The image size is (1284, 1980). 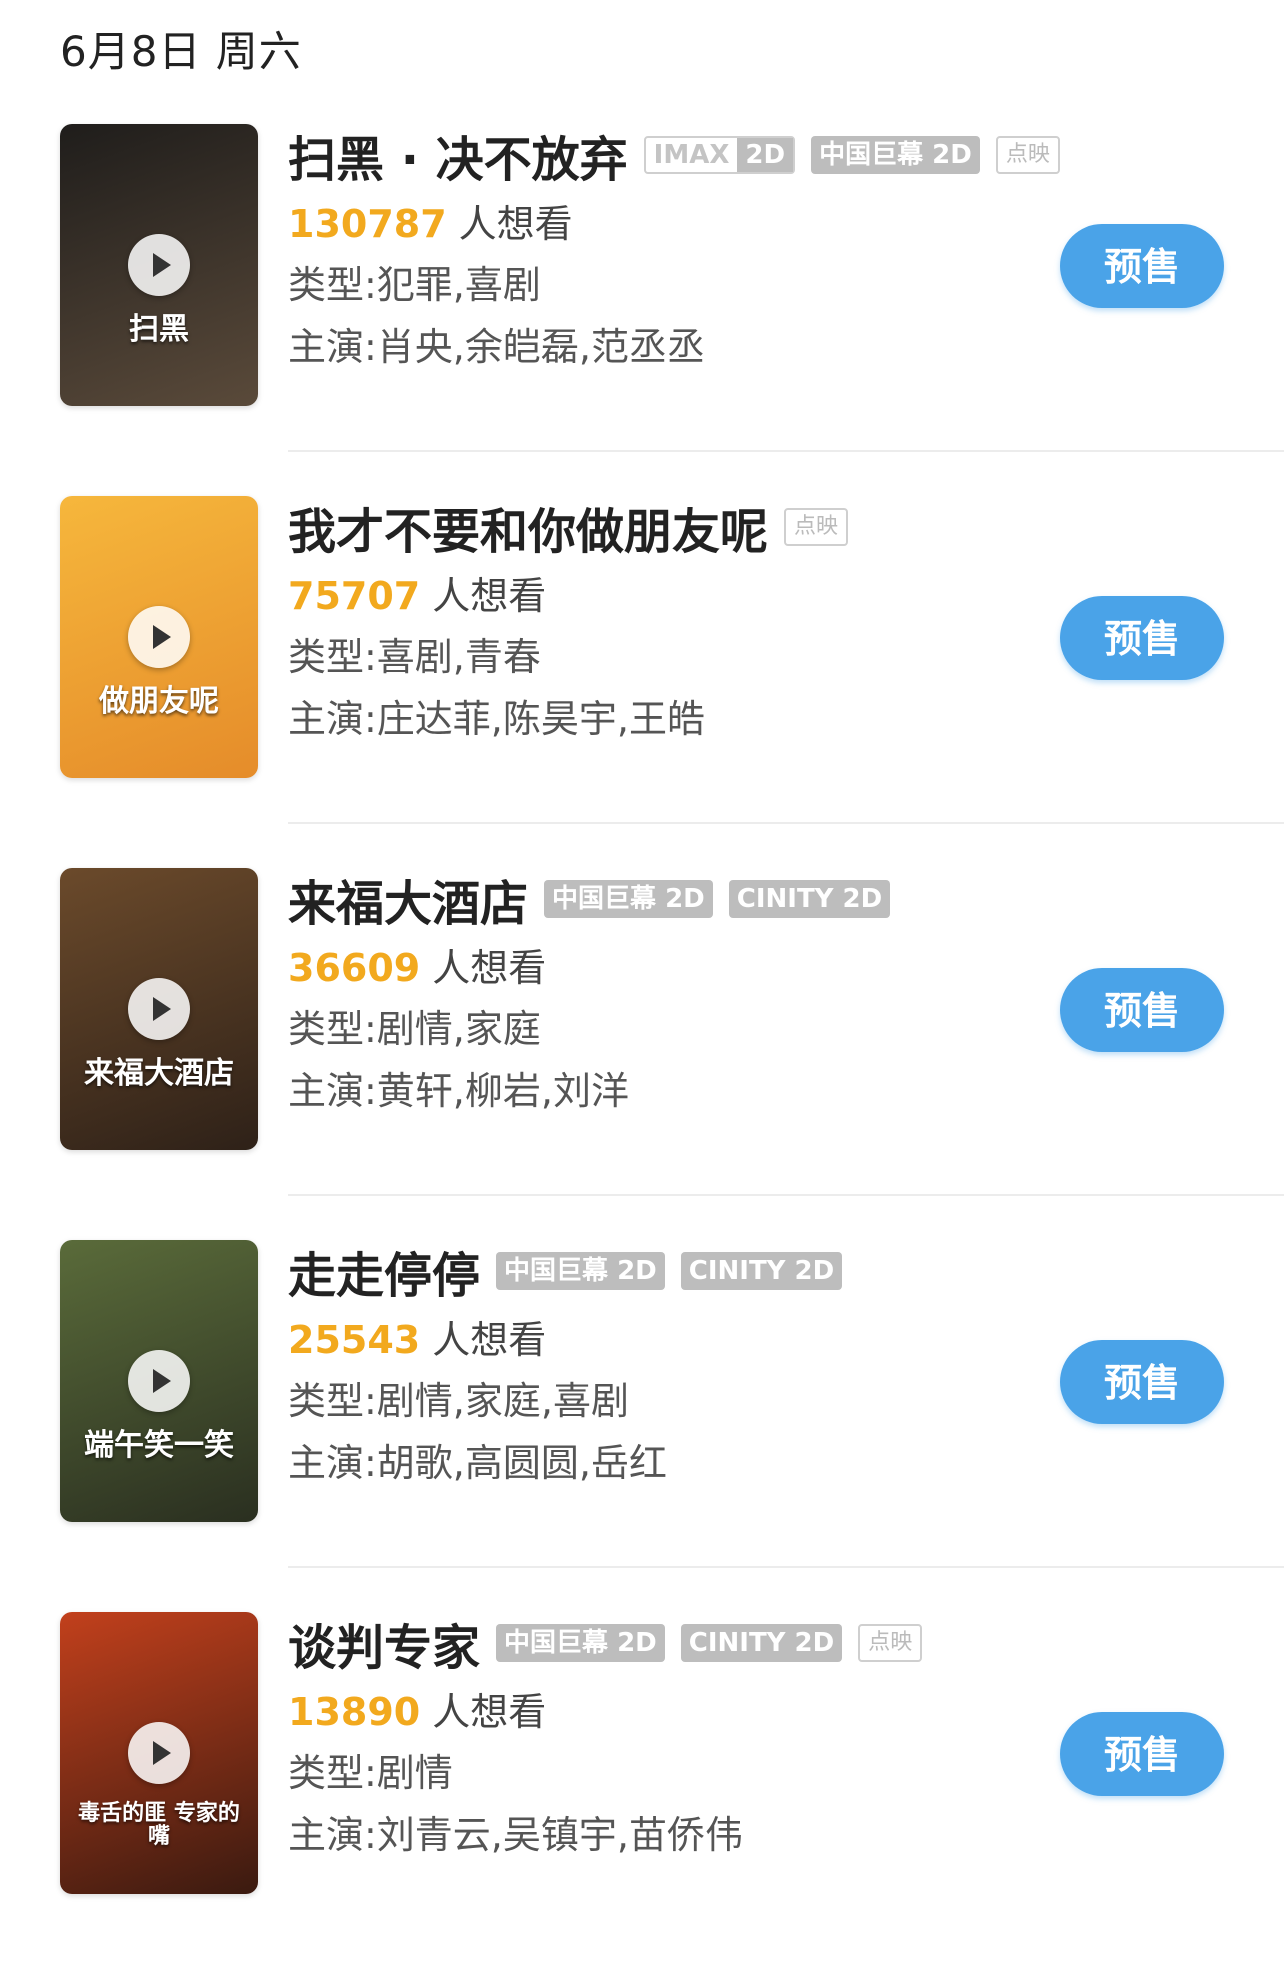 I want to click on want-number: 130787, so click(x=367, y=224).